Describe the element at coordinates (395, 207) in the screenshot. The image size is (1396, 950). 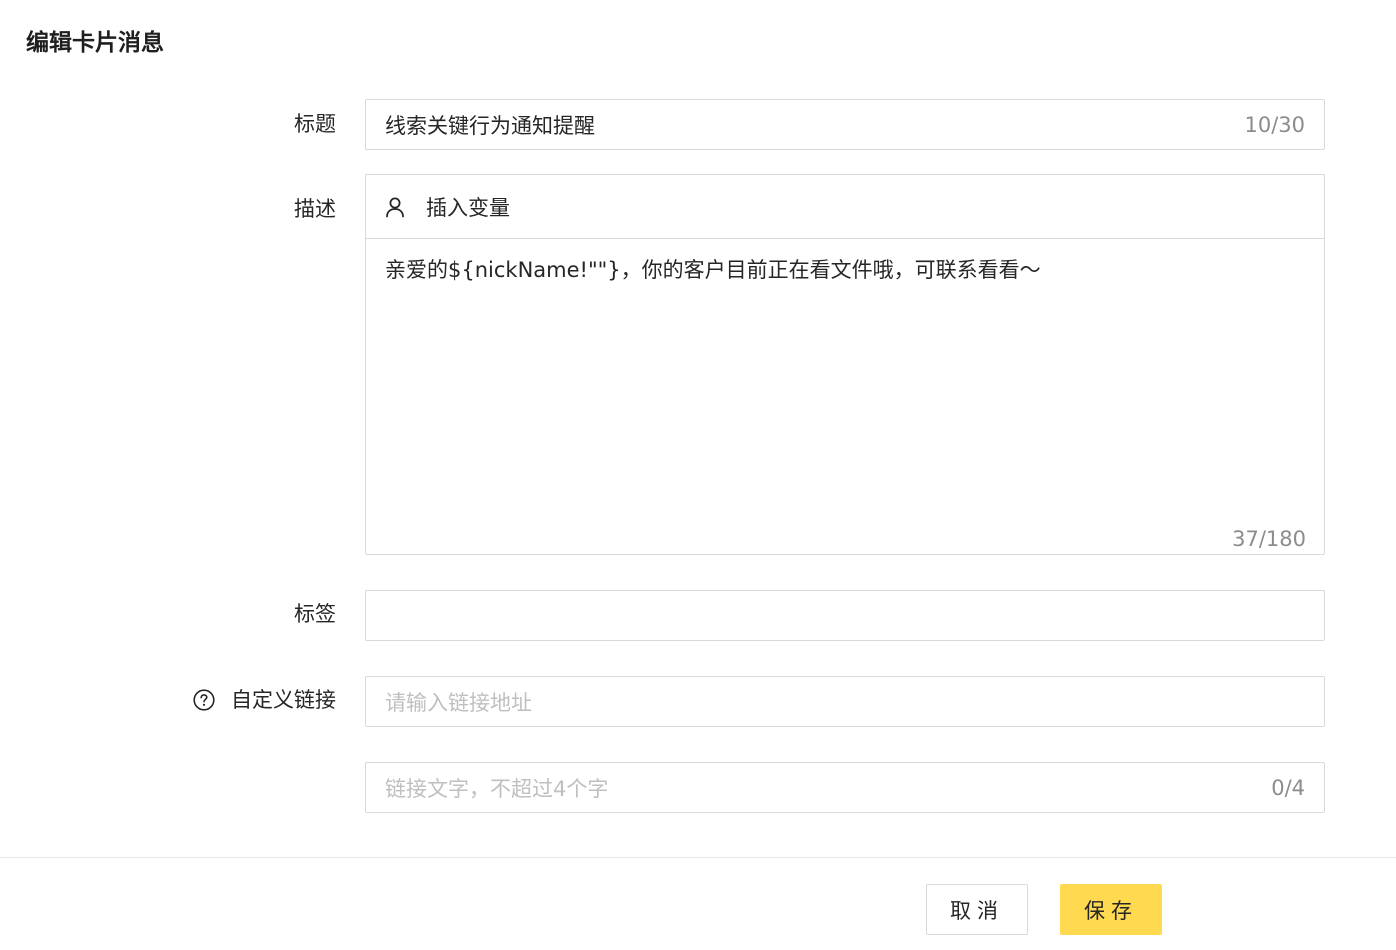
I see `user-icon` at that location.